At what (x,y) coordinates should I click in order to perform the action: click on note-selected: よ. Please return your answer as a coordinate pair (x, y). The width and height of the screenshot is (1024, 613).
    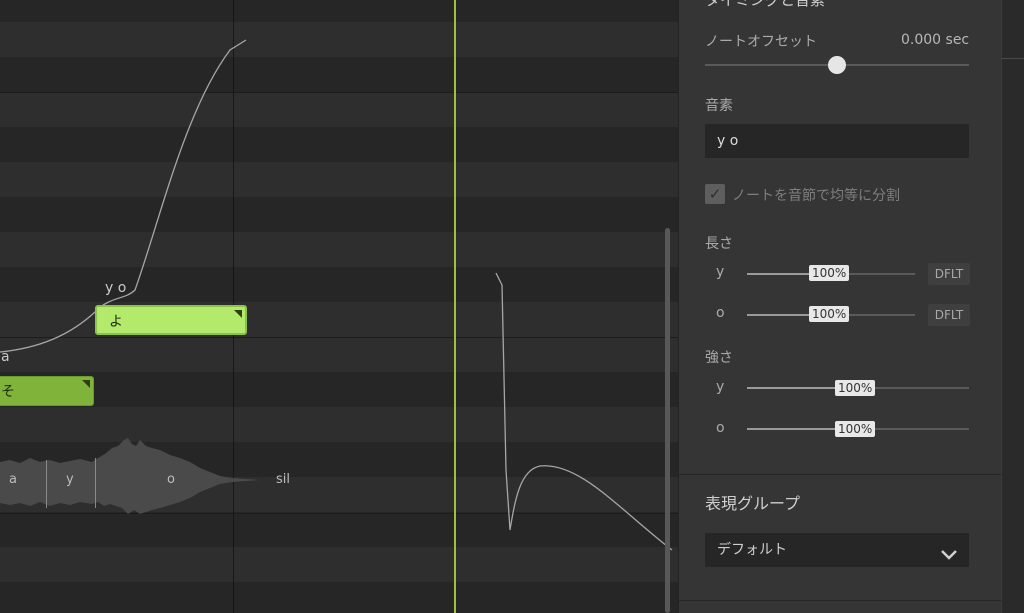
    Looking at the image, I should click on (171, 320).